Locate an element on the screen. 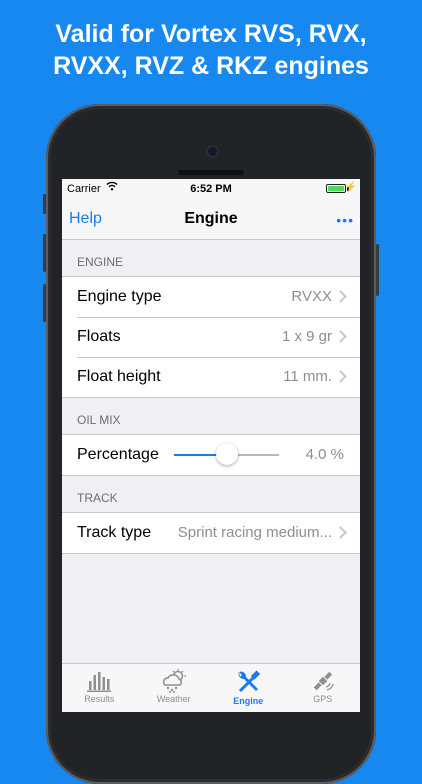 The height and width of the screenshot is (784, 422). wrench-screwdriver-icon is located at coordinates (248, 682).